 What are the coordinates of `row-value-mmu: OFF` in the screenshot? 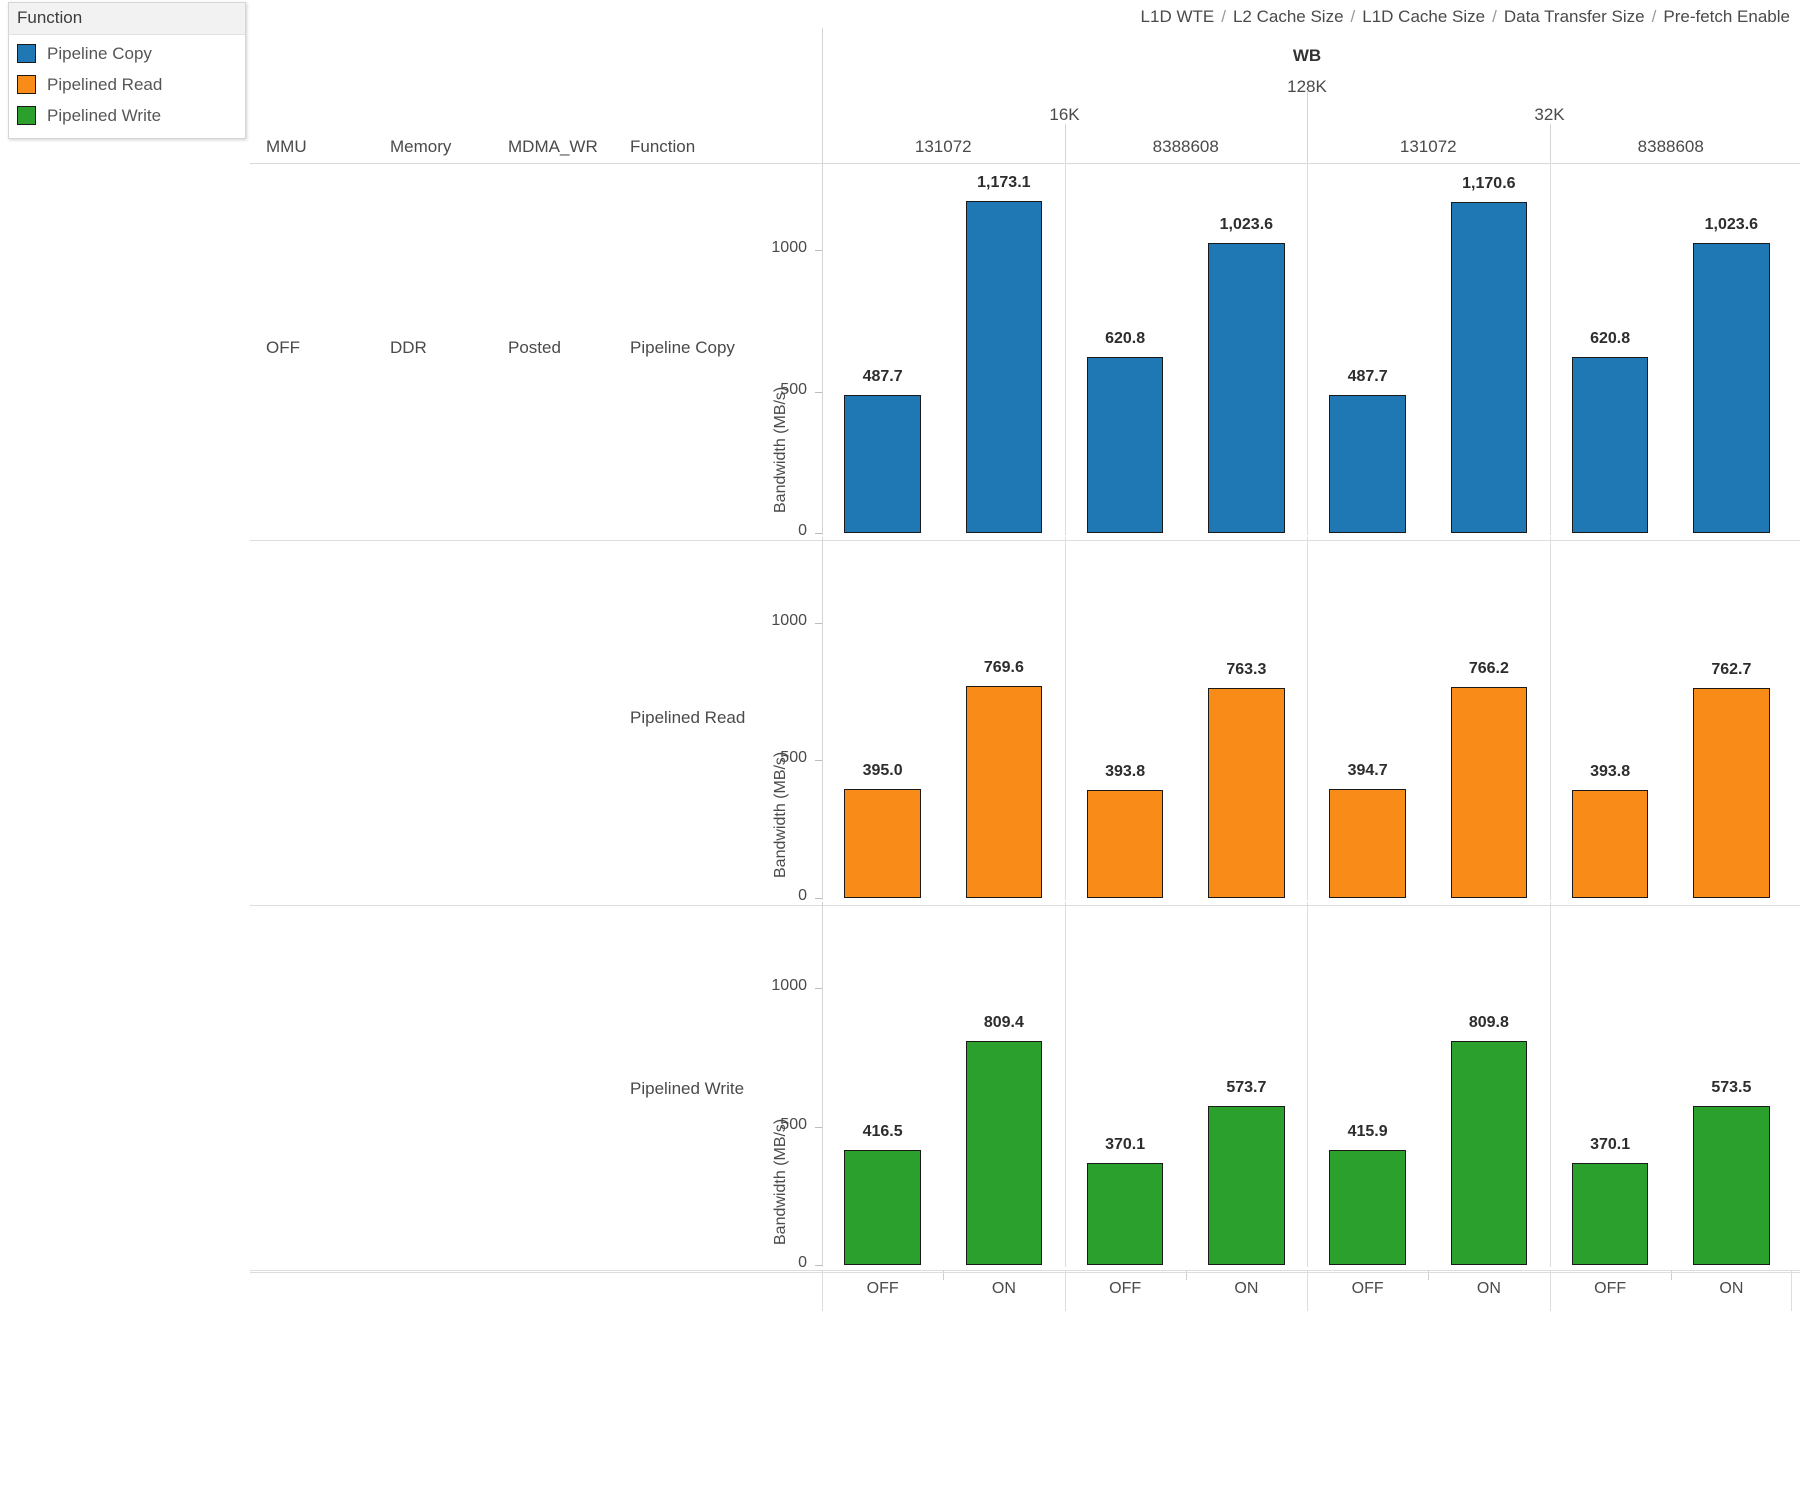 It's located at (283, 348).